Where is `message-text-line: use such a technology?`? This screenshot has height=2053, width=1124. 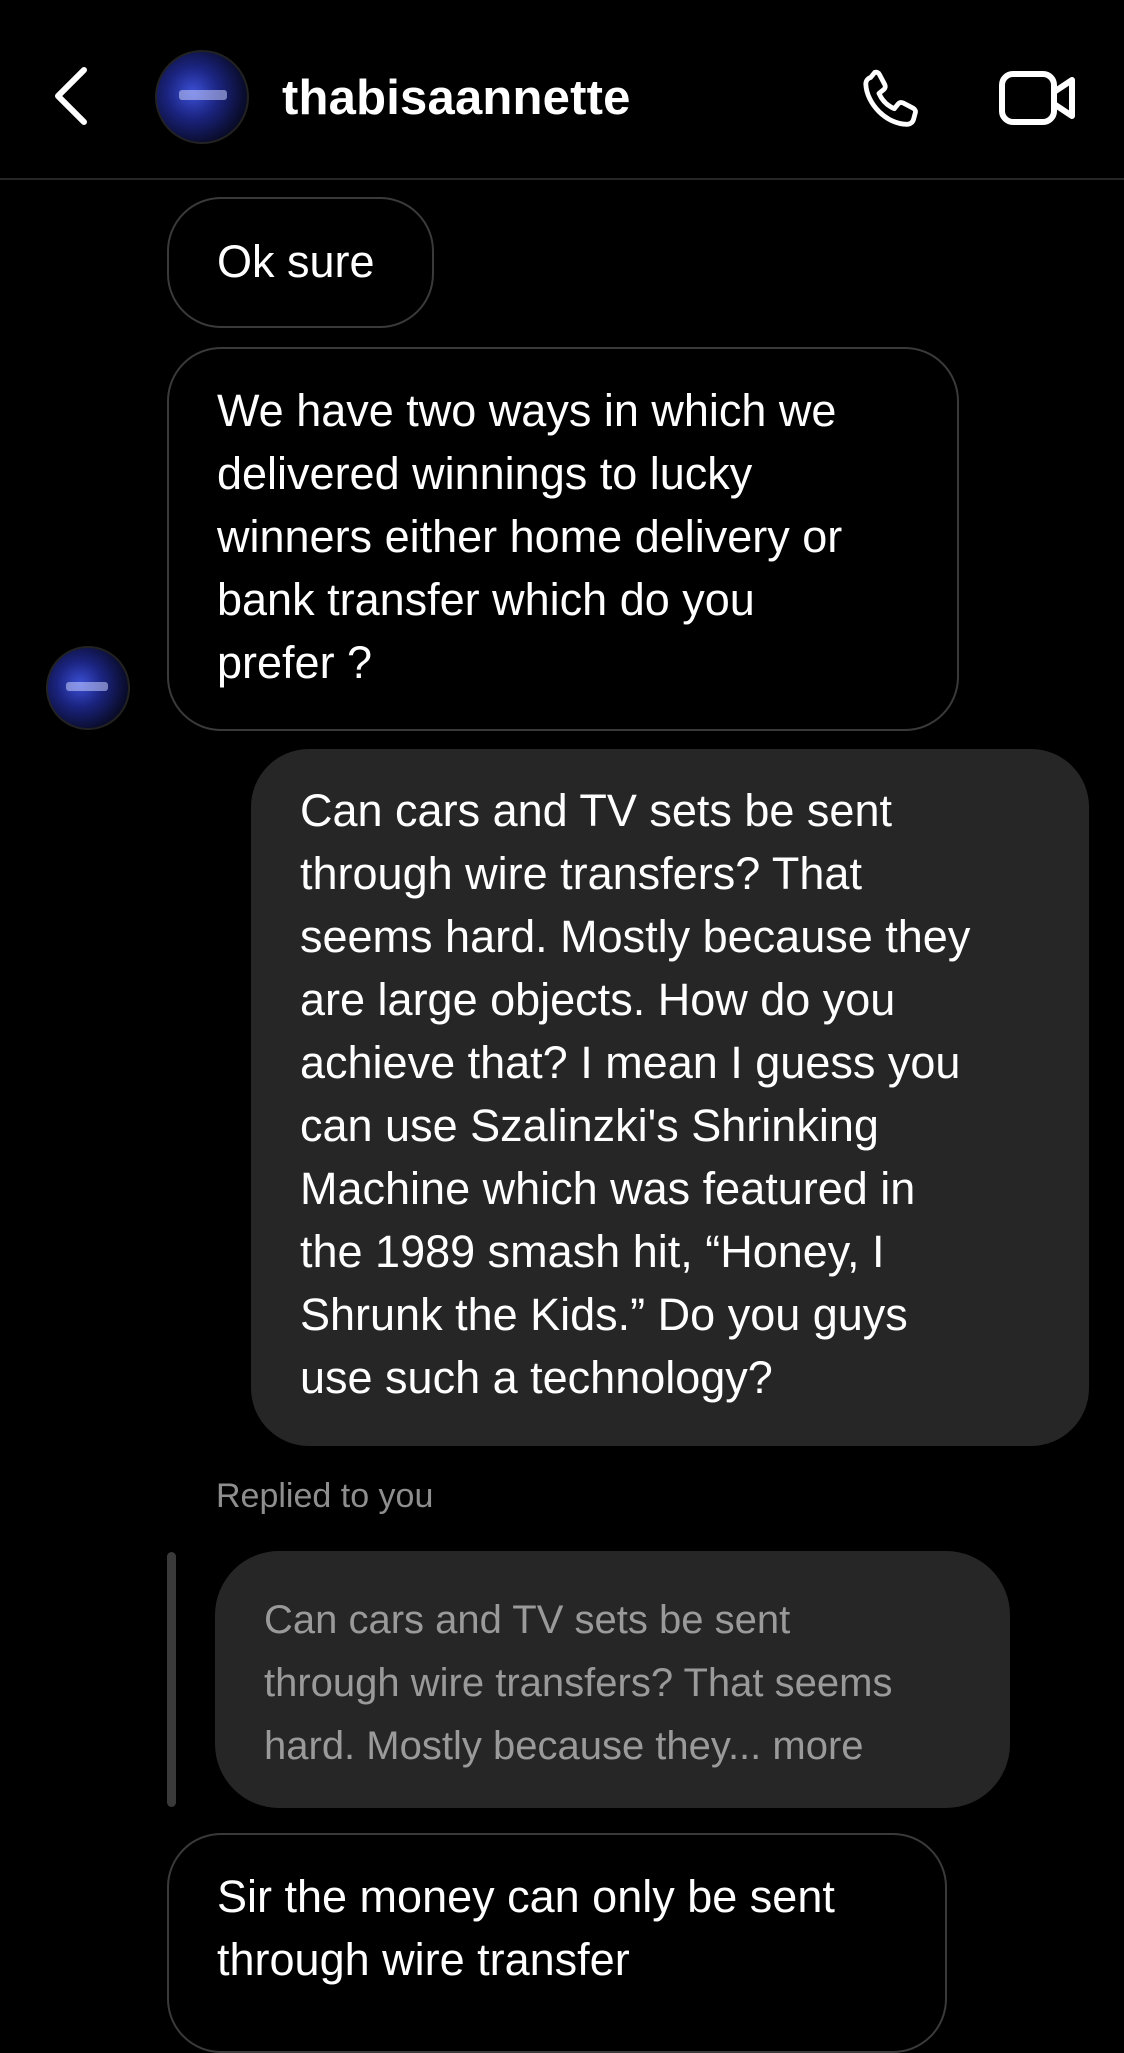 message-text-line: use such a technology? is located at coordinates (536, 1377).